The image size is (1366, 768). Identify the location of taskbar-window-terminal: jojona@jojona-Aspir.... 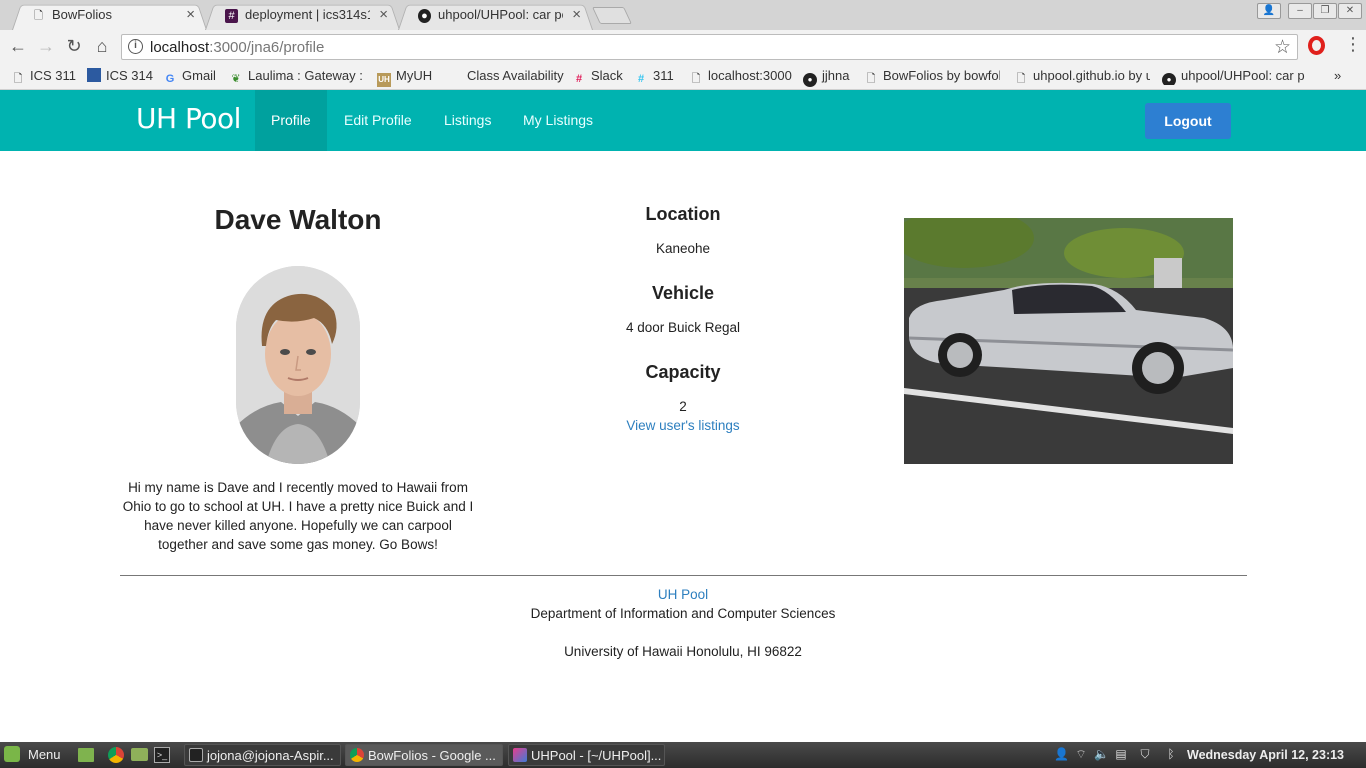
(262, 755).